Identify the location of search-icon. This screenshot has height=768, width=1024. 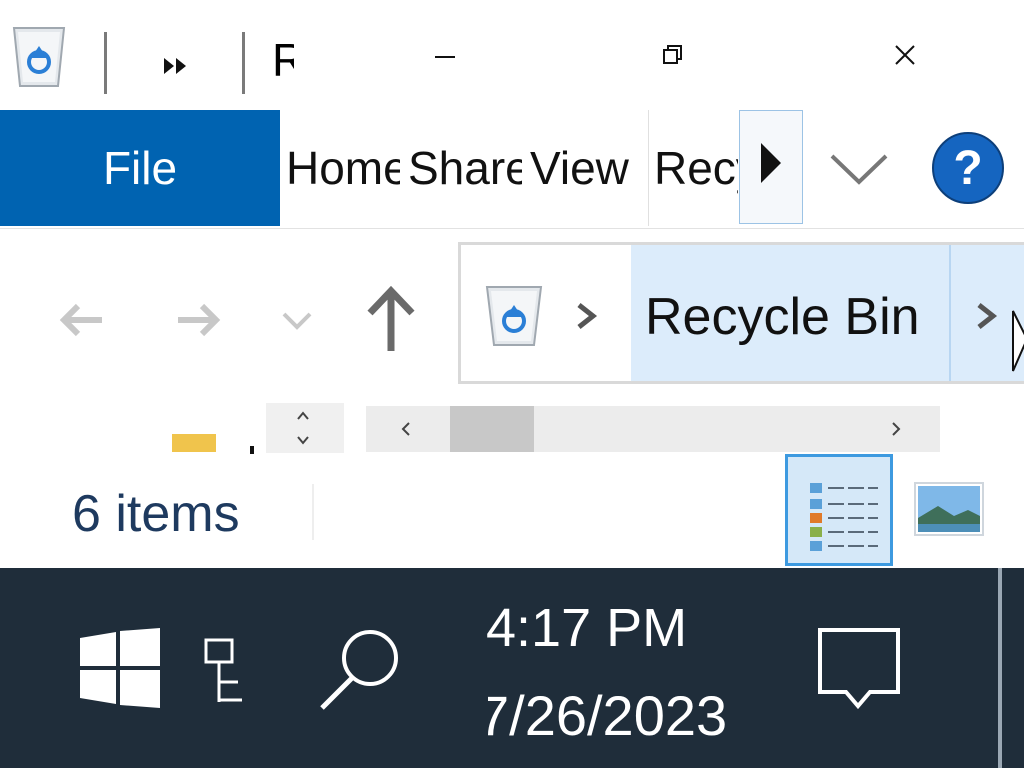
(359, 670).